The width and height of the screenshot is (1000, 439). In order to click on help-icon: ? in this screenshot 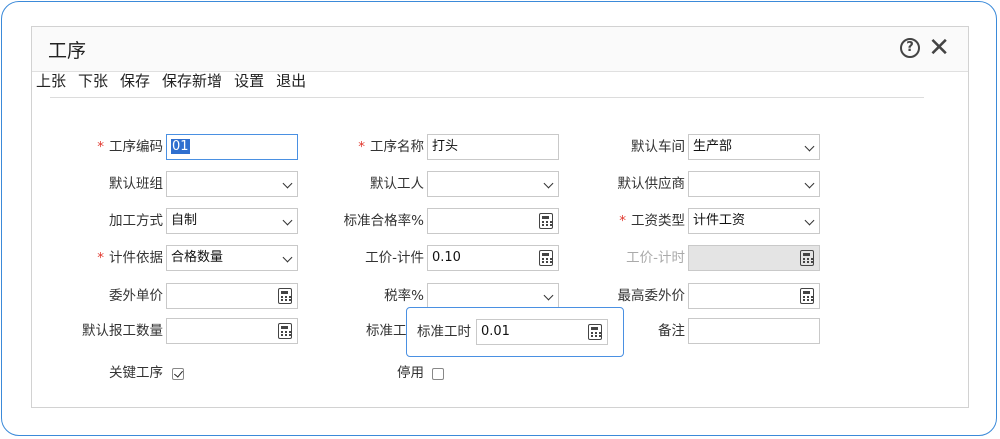, I will do `click(910, 48)`.